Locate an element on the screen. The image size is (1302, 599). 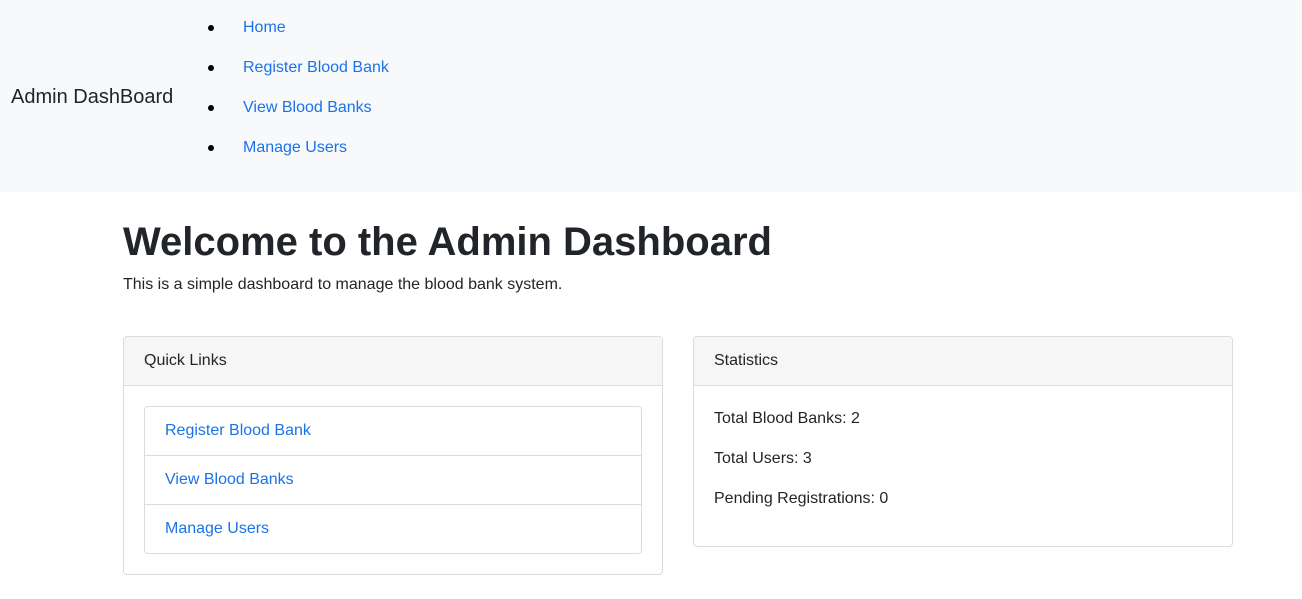
nav-link-manage-users: Manage Users is located at coordinates (295, 148).